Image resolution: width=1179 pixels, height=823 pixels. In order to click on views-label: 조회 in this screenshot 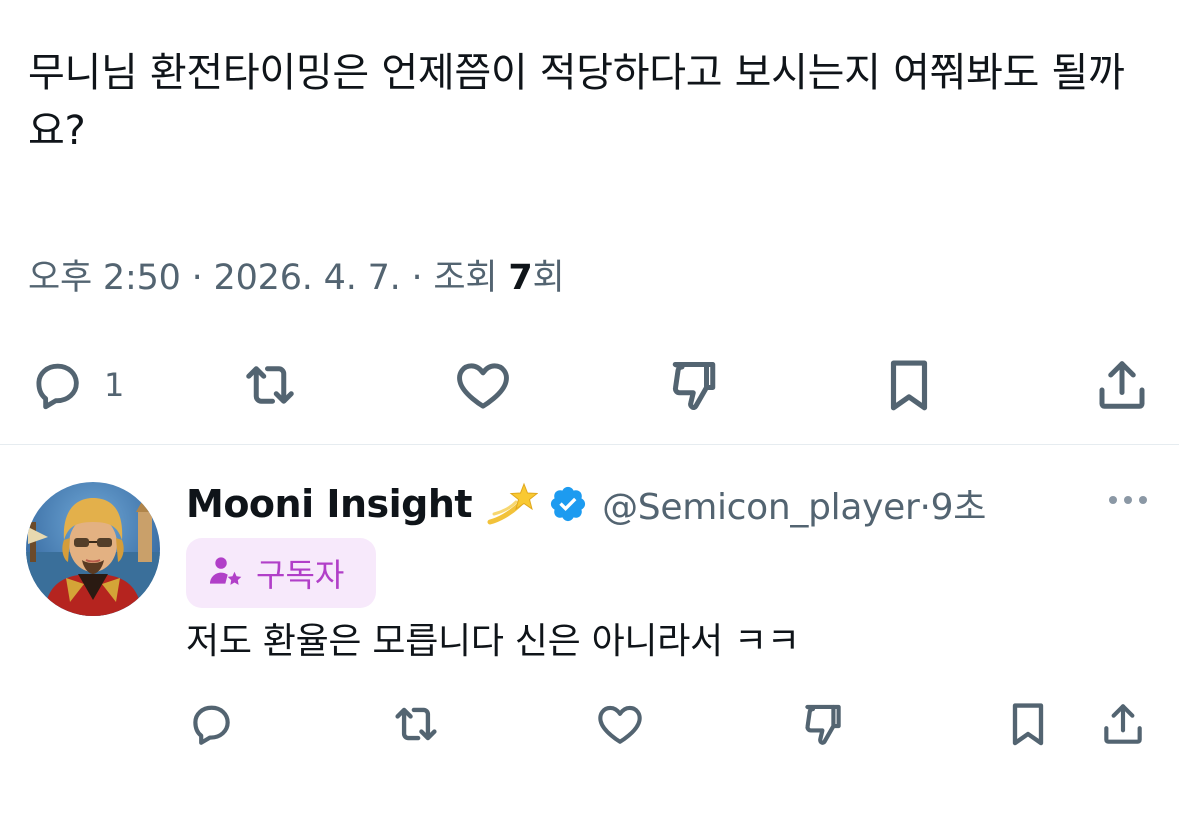, I will do `click(470, 278)`.